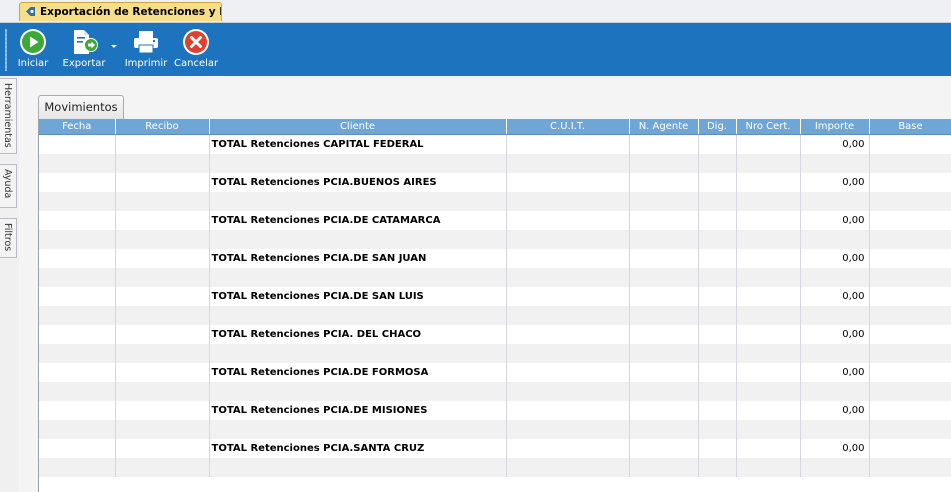  I want to click on cell-cliente: TOTAL Retenciones PCIA.BUENOS AIRES, so click(358, 182).